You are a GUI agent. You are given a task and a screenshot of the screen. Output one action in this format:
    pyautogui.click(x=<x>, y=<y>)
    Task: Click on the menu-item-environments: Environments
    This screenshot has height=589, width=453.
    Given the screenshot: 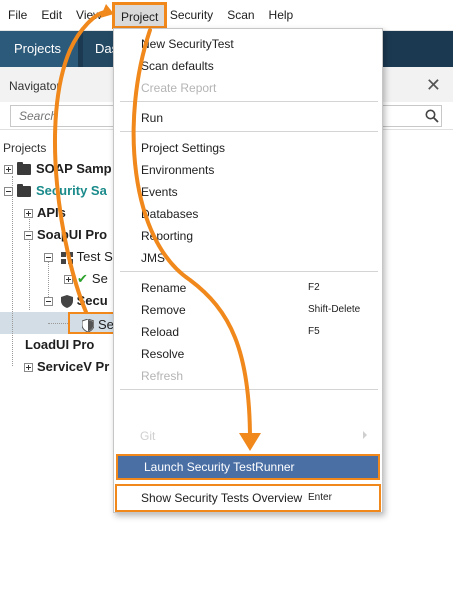 What is the action you would take?
    pyautogui.click(x=248, y=170)
    